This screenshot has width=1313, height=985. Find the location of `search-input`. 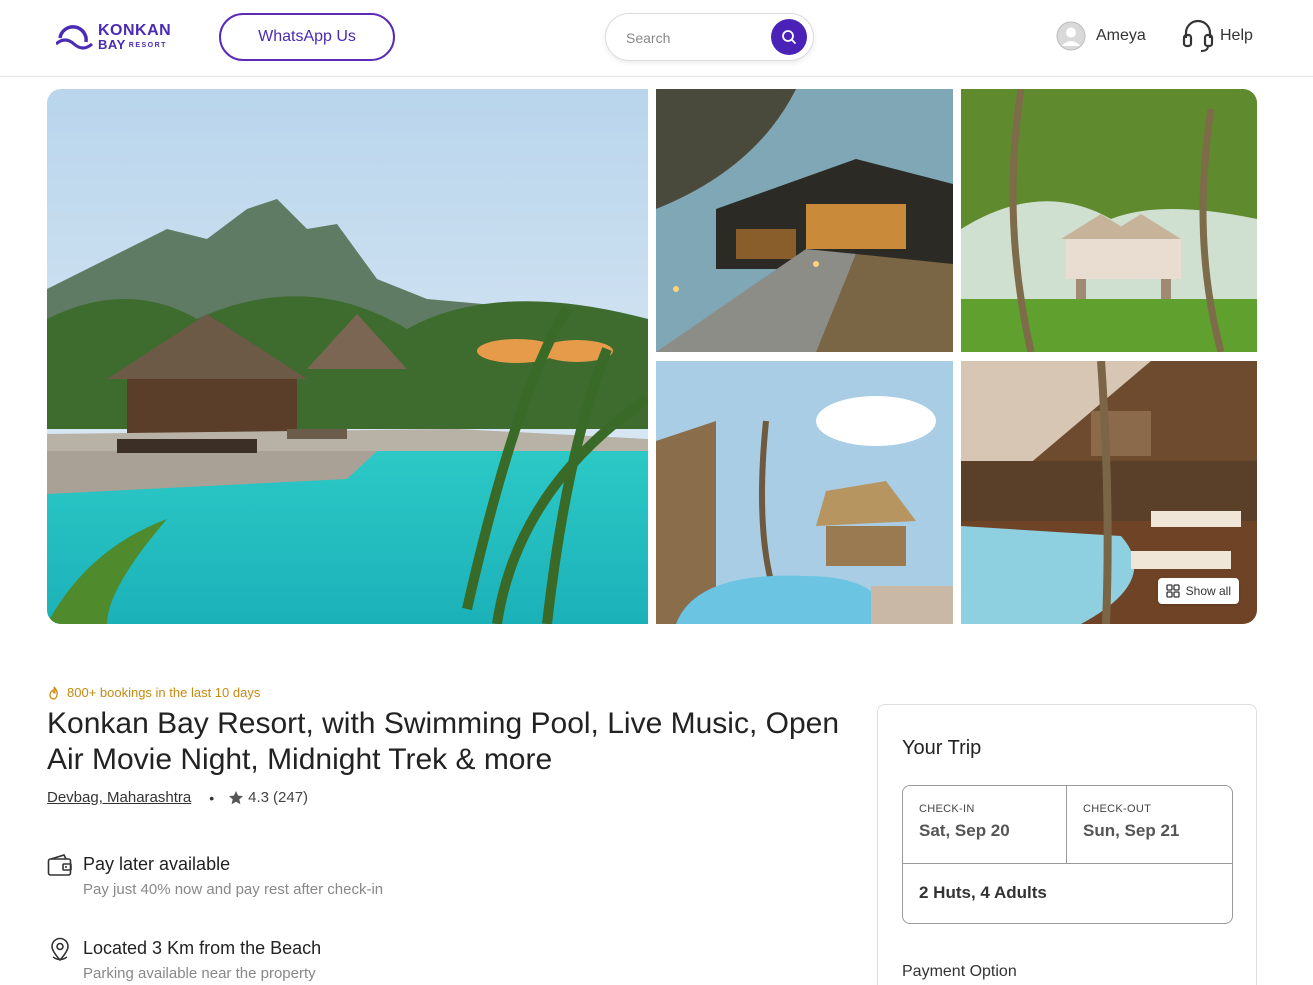

search-input is located at coordinates (696, 38).